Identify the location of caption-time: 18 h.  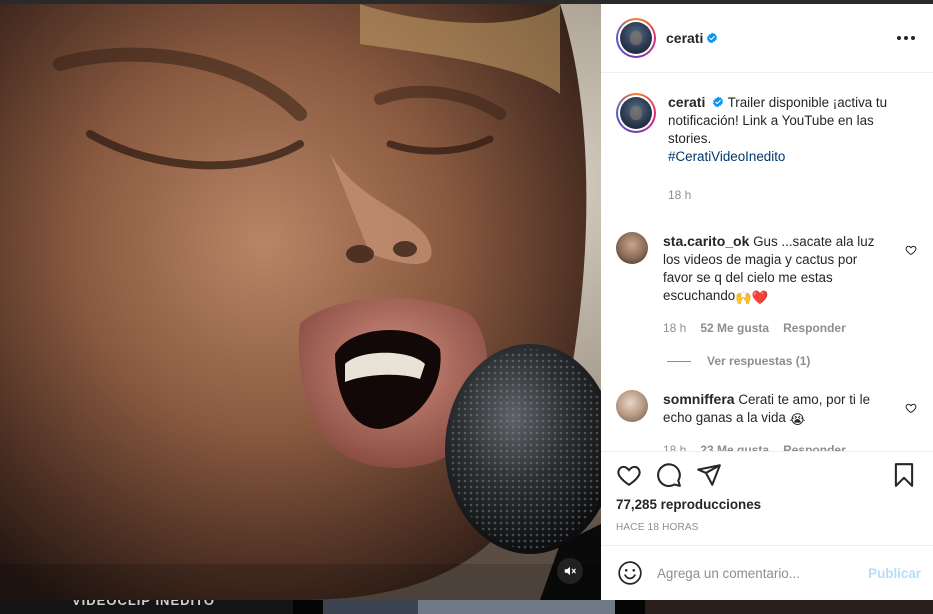
(679, 195).